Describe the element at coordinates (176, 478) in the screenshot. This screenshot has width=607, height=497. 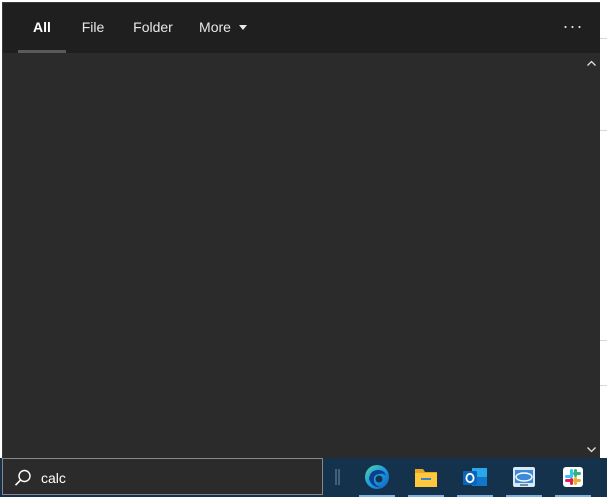
I see `search-input` at that location.